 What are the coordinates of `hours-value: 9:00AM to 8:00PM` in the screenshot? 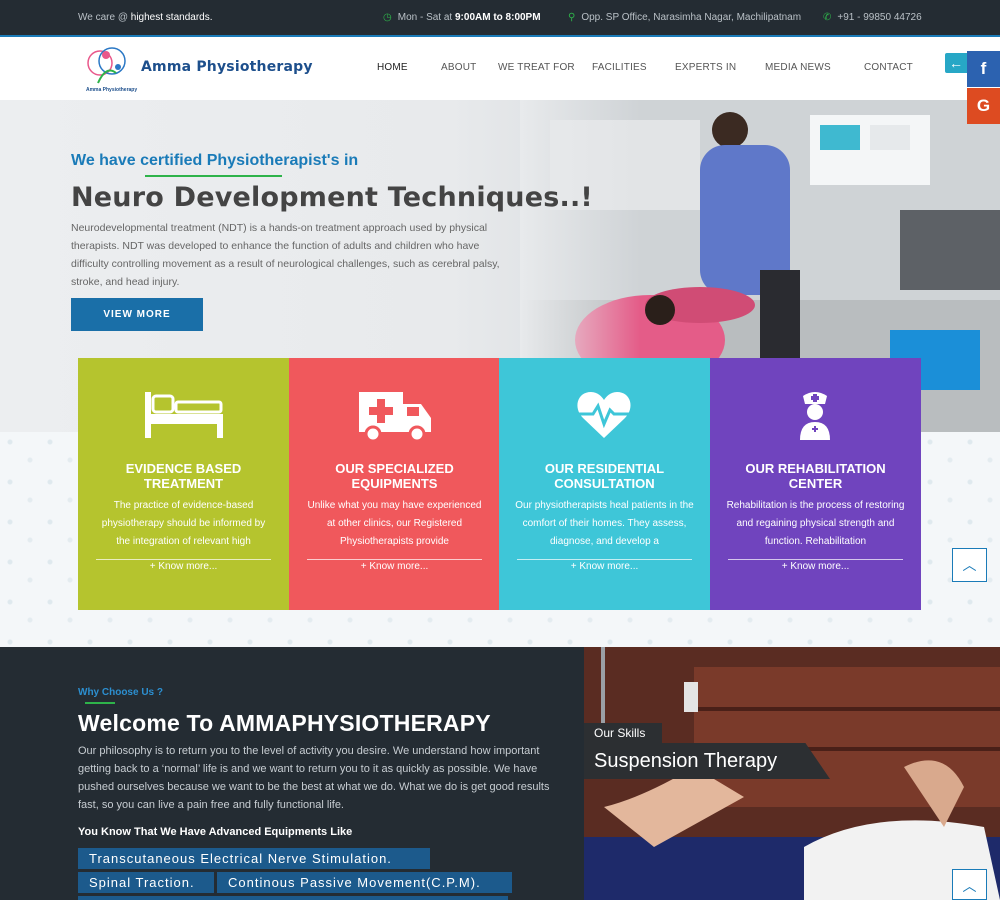 It's located at (497, 17).